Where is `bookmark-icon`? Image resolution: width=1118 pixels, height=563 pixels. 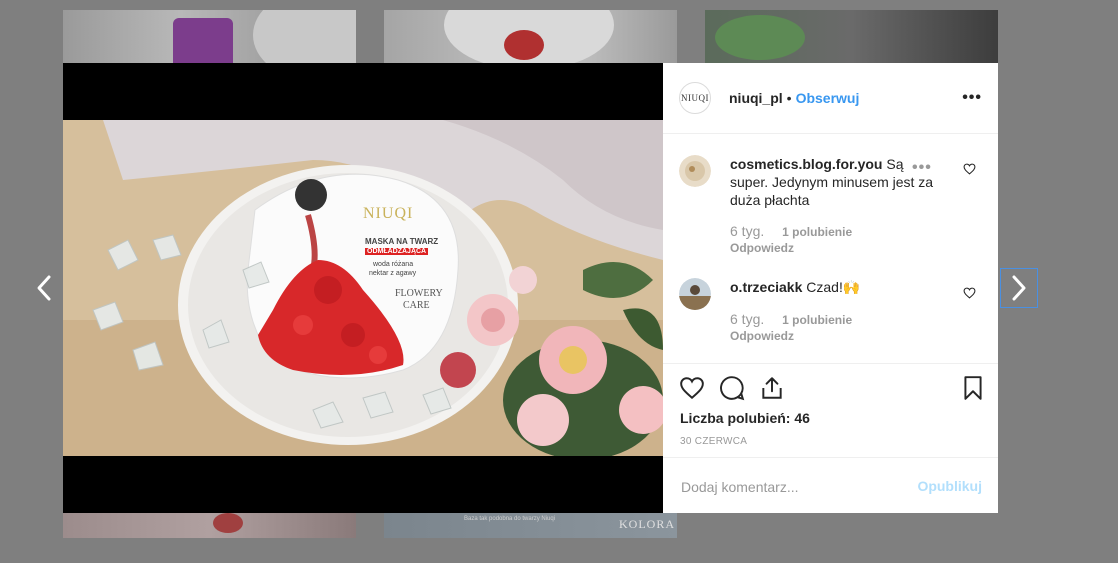
bookmark-icon is located at coordinates (973, 388).